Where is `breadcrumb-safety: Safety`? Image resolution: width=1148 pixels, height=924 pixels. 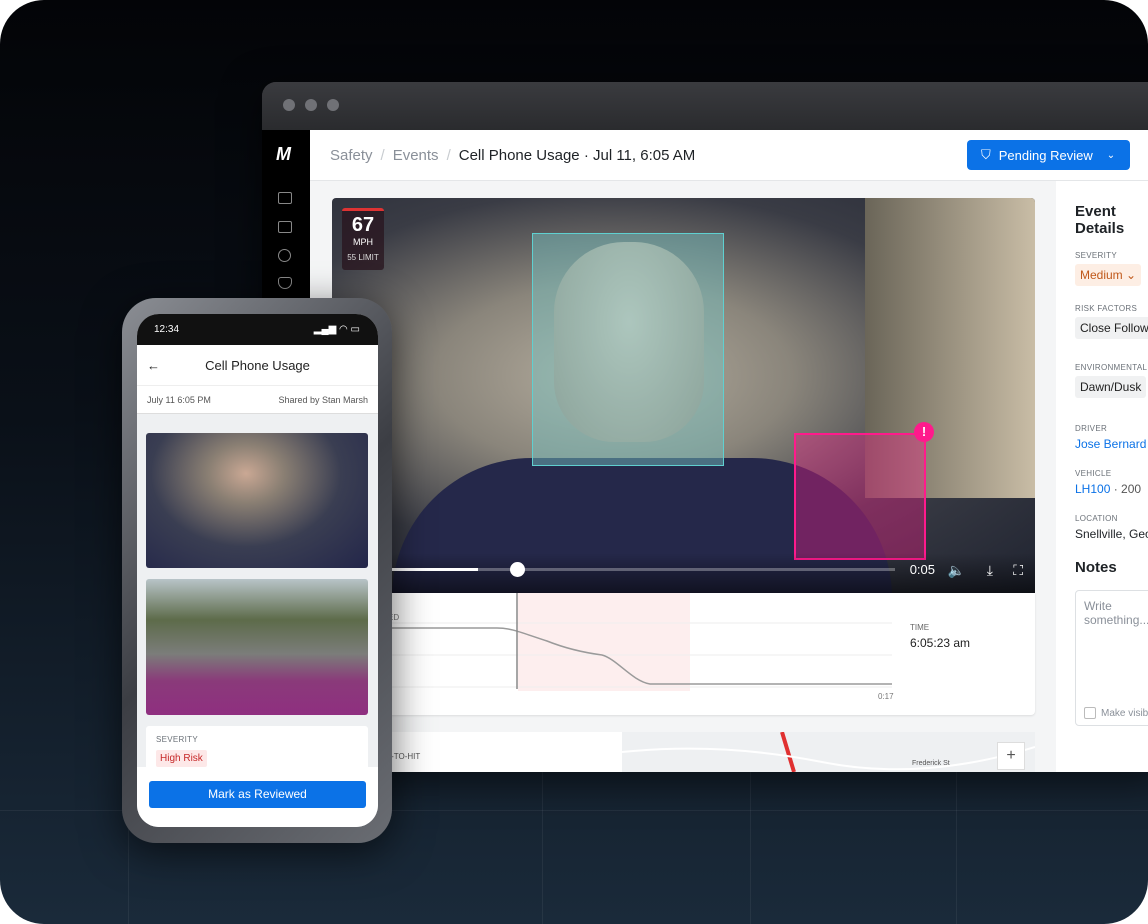 breadcrumb-safety: Safety is located at coordinates (351, 155).